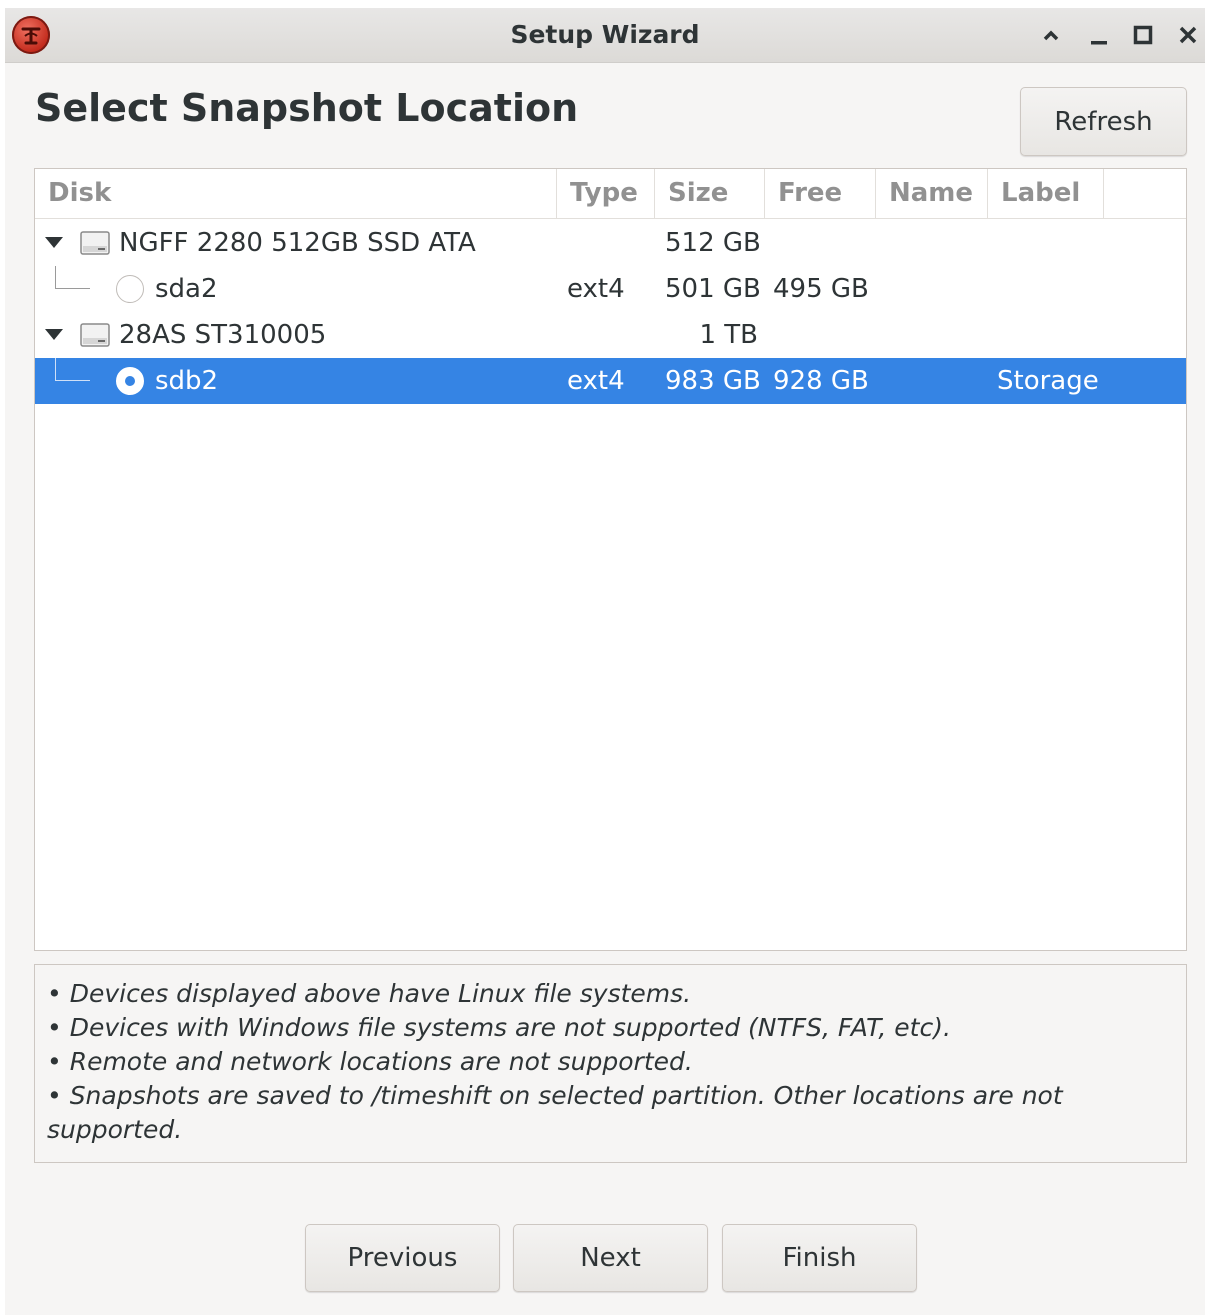 This screenshot has width=1207, height=1315. What do you see at coordinates (606, 193) in the screenshot?
I see `column-header-type: Type` at bounding box center [606, 193].